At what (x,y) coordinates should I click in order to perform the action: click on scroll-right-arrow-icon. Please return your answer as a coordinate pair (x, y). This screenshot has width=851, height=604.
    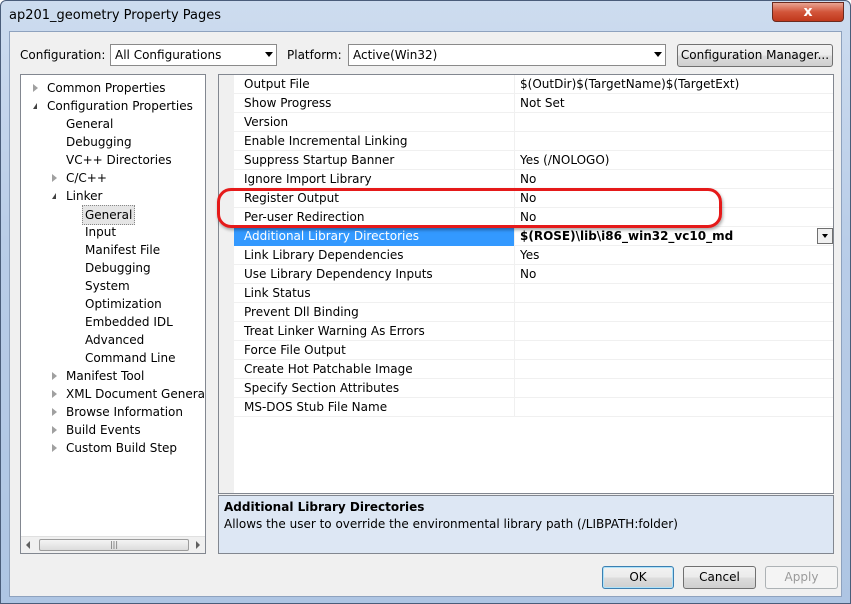
    Looking at the image, I should click on (198, 545).